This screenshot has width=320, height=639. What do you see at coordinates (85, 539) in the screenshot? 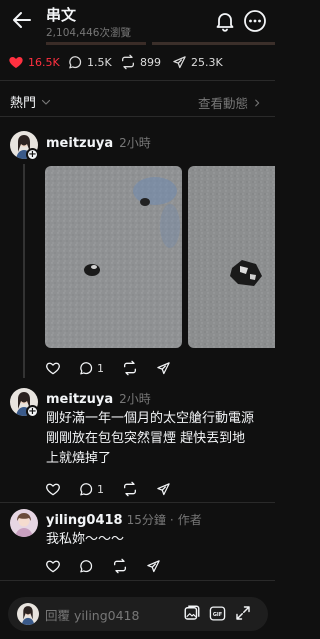
I see `post-text: 我私妳〜〜〜` at bounding box center [85, 539].